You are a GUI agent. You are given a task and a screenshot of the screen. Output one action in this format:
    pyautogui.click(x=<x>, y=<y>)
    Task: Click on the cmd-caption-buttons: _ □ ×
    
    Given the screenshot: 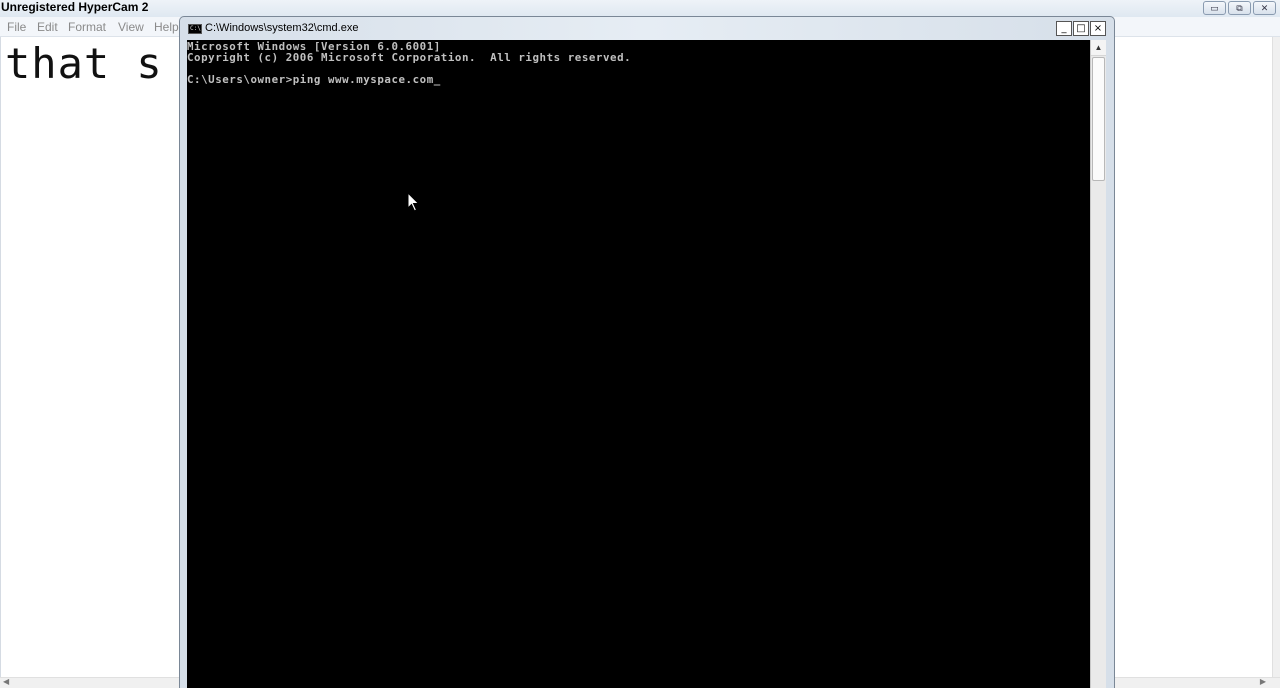 What is the action you would take?
    pyautogui.click(x=1081, y=28)
    